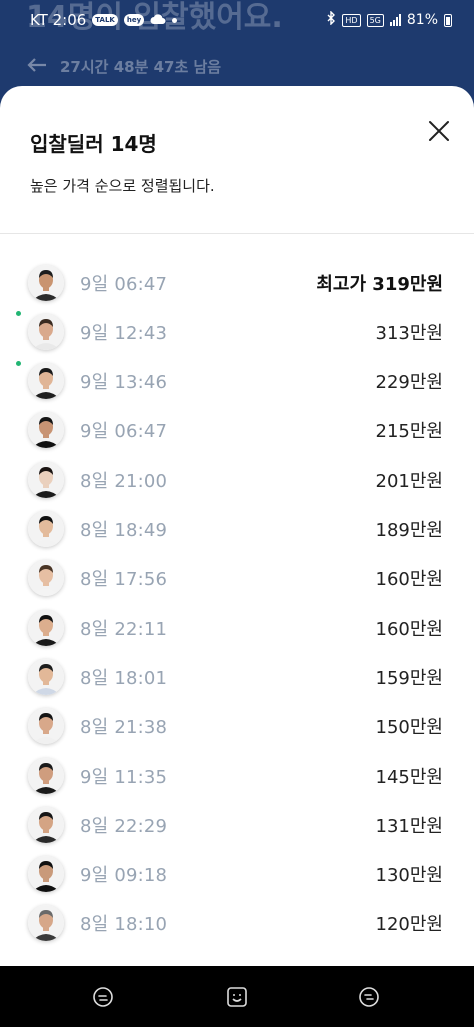 The image size is (474, 1027). What do you see at coordinates (409, 678) in the screenshot?
I see `bid-price: 159만원` at bounding box center [409, 678].